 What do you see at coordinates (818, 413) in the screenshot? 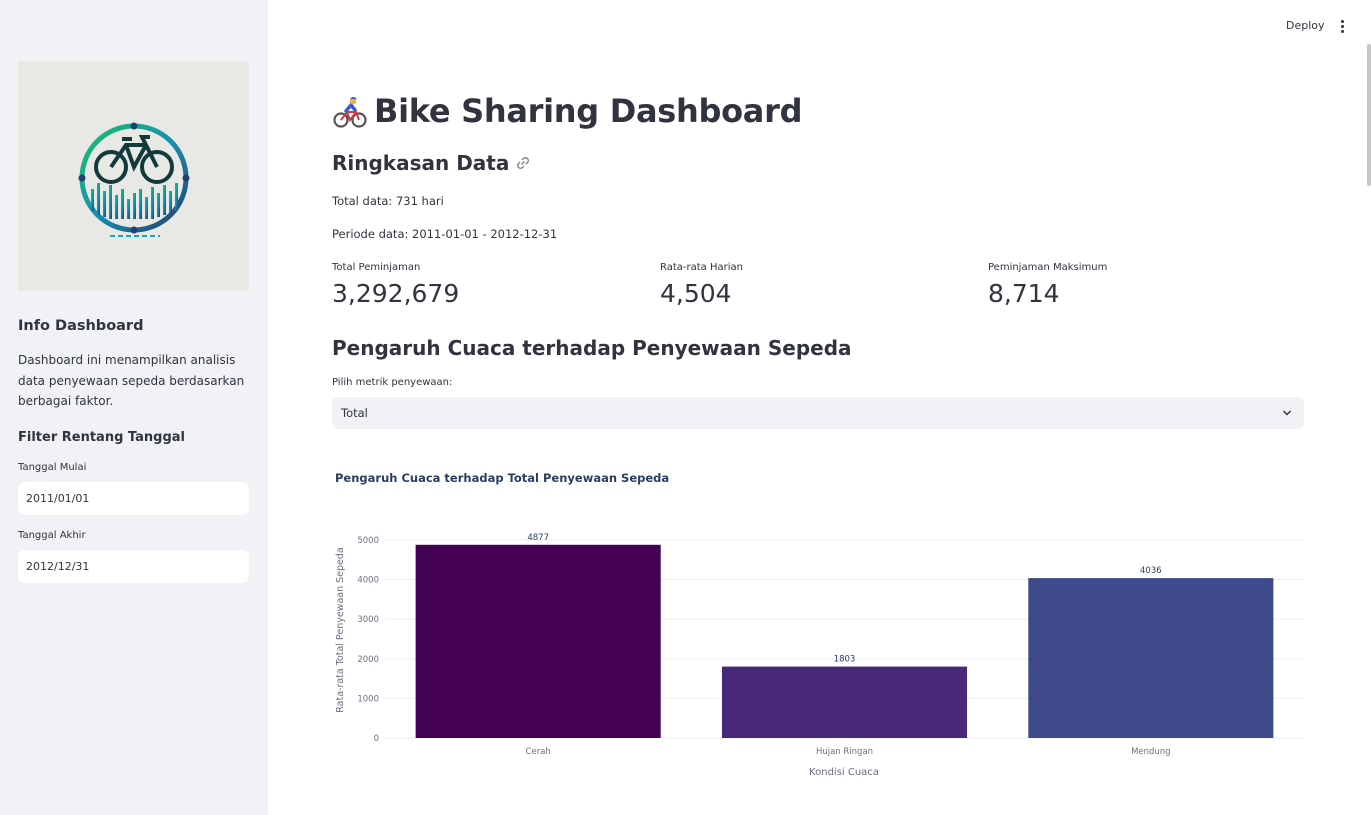
I see `metric-select: Total` at bounding box center [818, 413].